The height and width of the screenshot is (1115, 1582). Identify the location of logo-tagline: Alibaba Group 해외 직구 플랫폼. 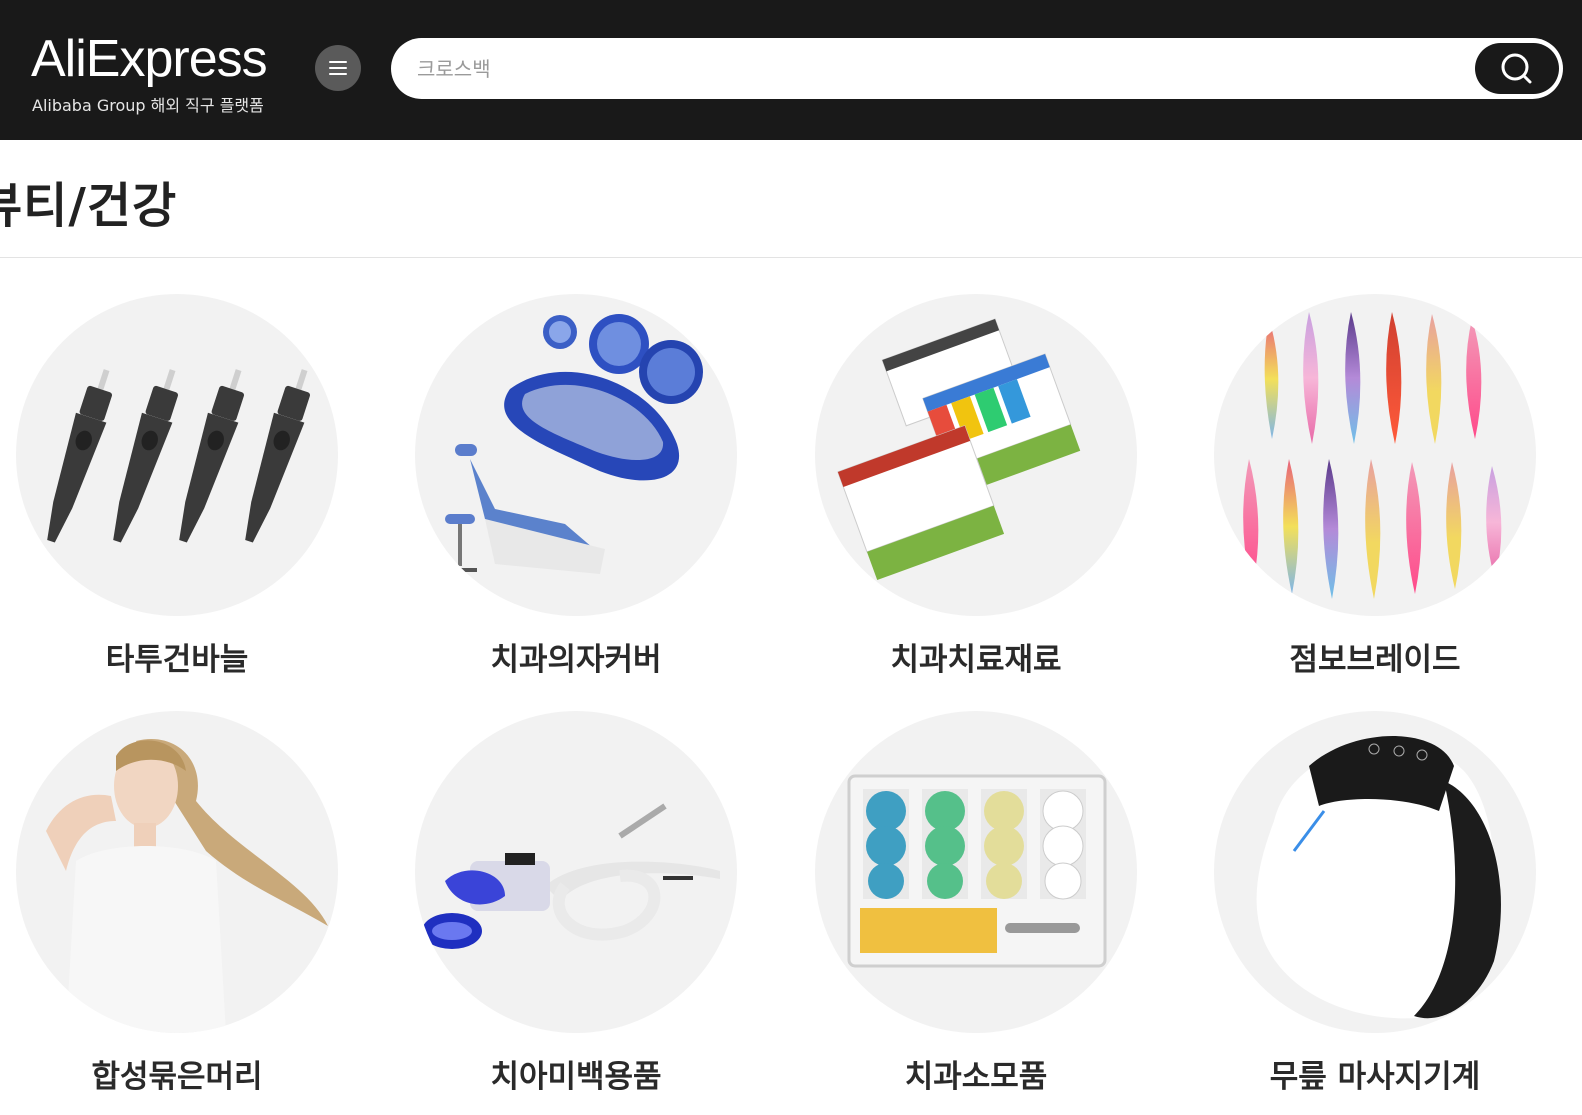
(148, 105).